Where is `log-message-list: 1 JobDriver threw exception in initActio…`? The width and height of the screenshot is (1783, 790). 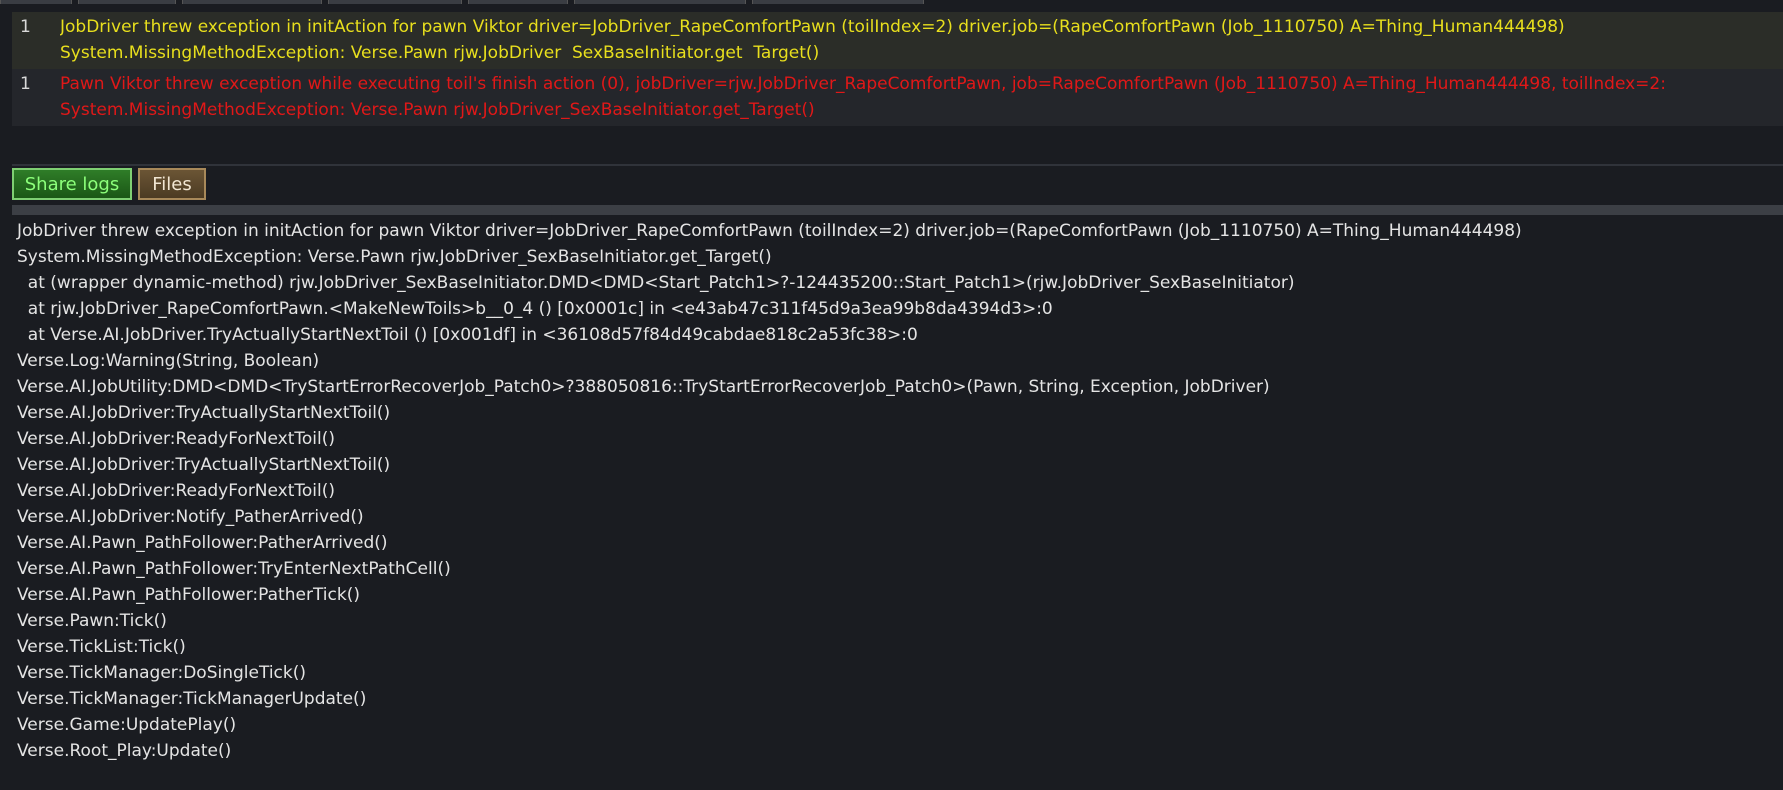
log-message-list: 1 JobDriver threw exception in initActio… is located at coordinates (897, 69).